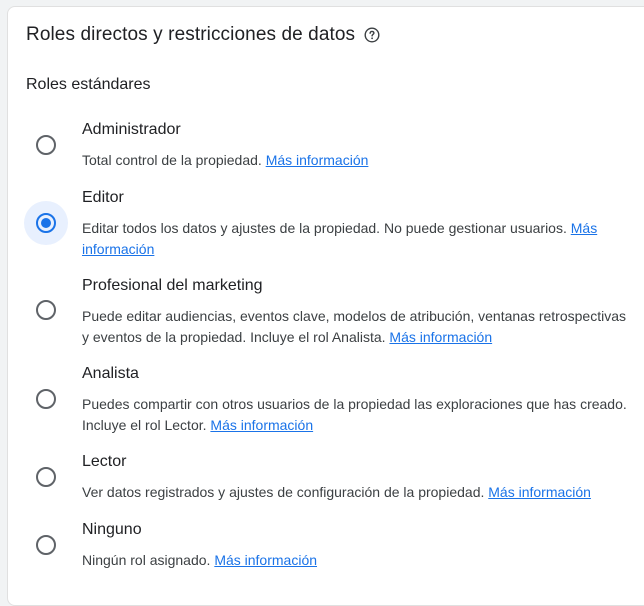  I want to click on radio-analista, so click(46, 399).